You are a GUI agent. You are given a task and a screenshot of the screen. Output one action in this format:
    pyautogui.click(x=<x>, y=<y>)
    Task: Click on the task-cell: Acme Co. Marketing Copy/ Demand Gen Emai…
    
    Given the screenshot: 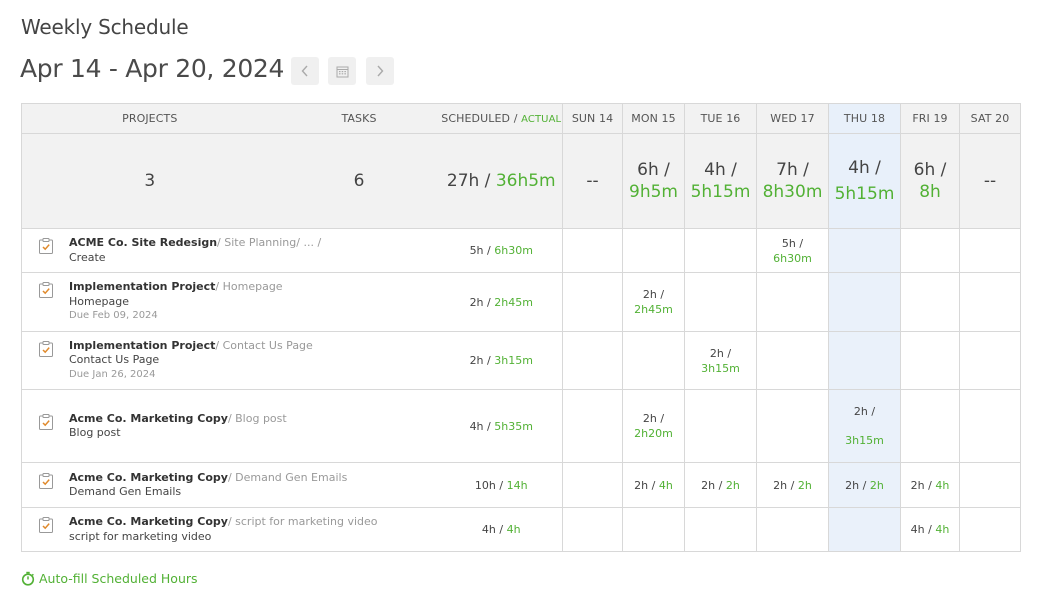 What is the action you would take?
    pyautogui.click(x=231, y=485)
    